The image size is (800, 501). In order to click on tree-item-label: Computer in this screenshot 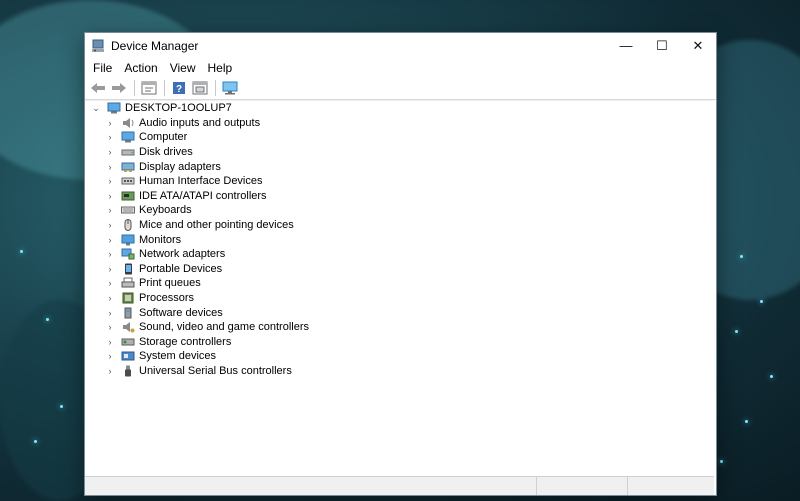, I will do `click(163, 137)`.